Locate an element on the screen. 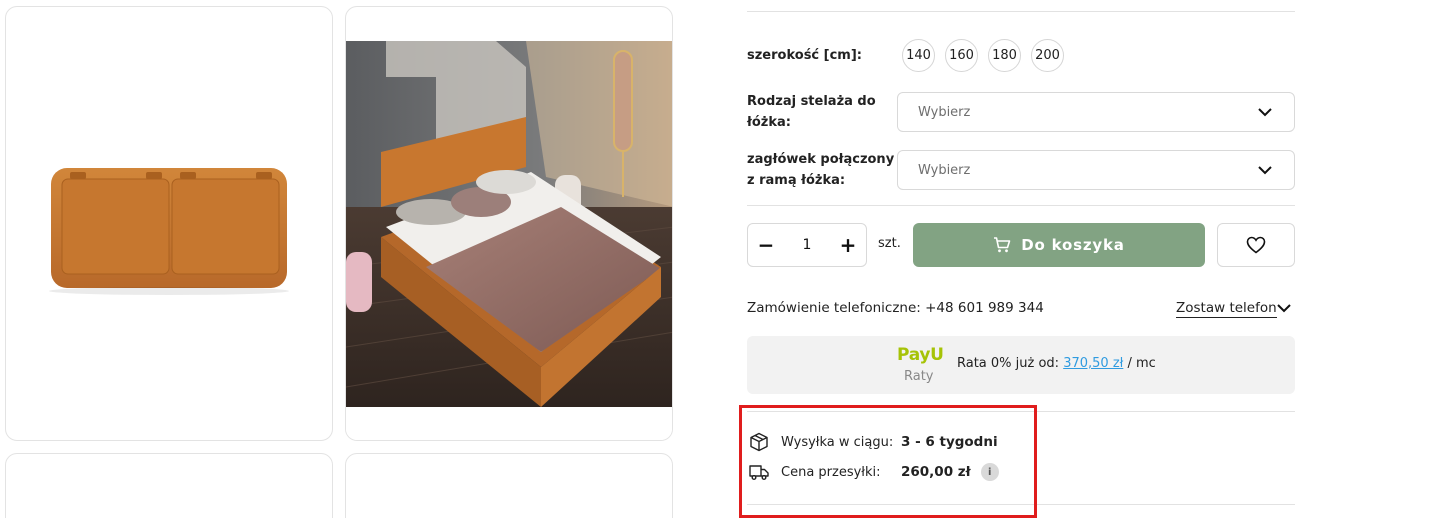 The width and height of the screenshot is (1431, 518). width-option-160: 160 is located at coordinates (961, 55).